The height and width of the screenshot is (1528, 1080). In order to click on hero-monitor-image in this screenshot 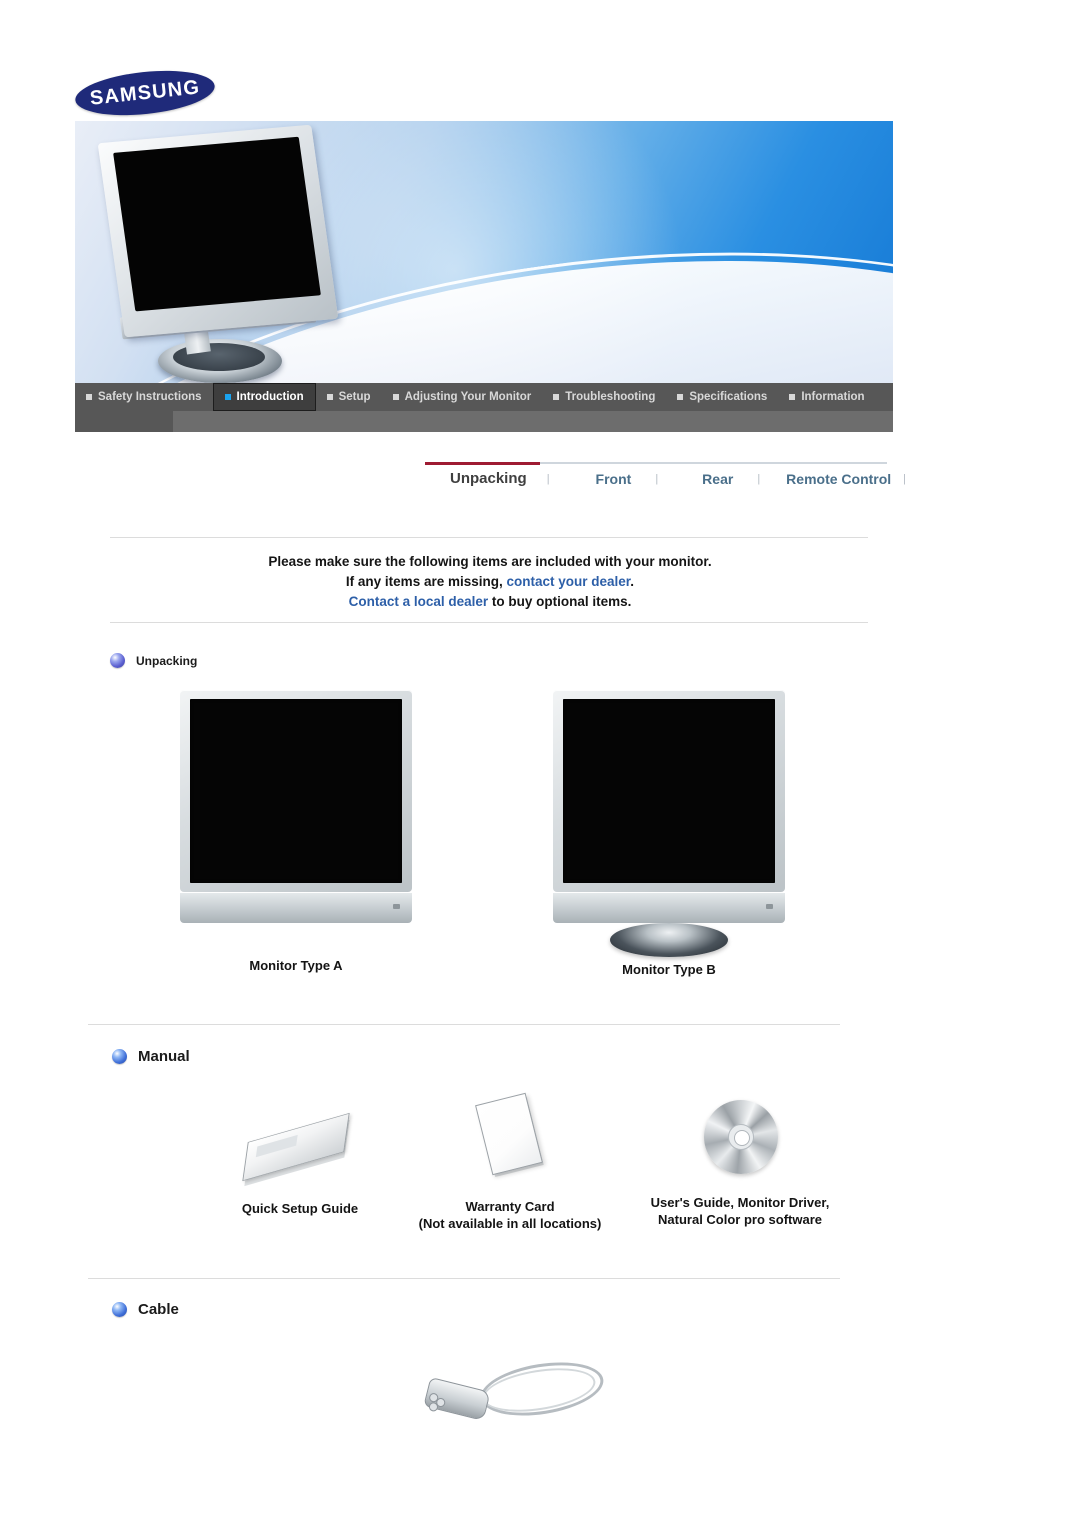, I will do `click(226, 253)`.